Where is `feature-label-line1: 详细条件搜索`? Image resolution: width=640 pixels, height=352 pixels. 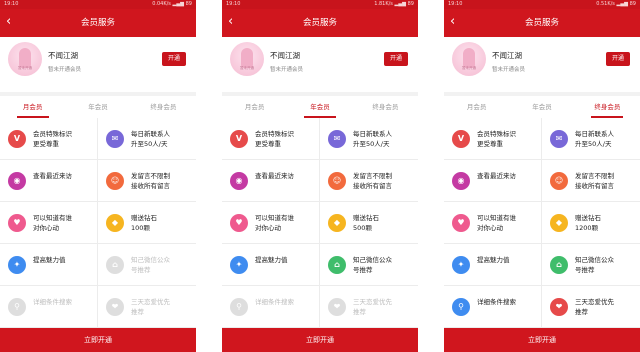
feature-label-line1: 详细条件搜索 is located at coordinates (496, 302).